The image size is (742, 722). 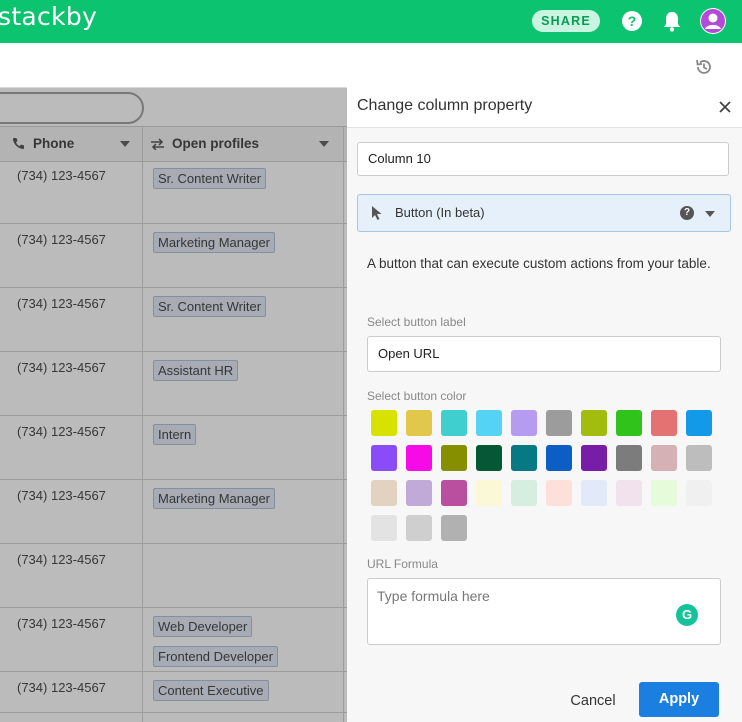 I want to click on toolbar, so click(x=371, y=65).